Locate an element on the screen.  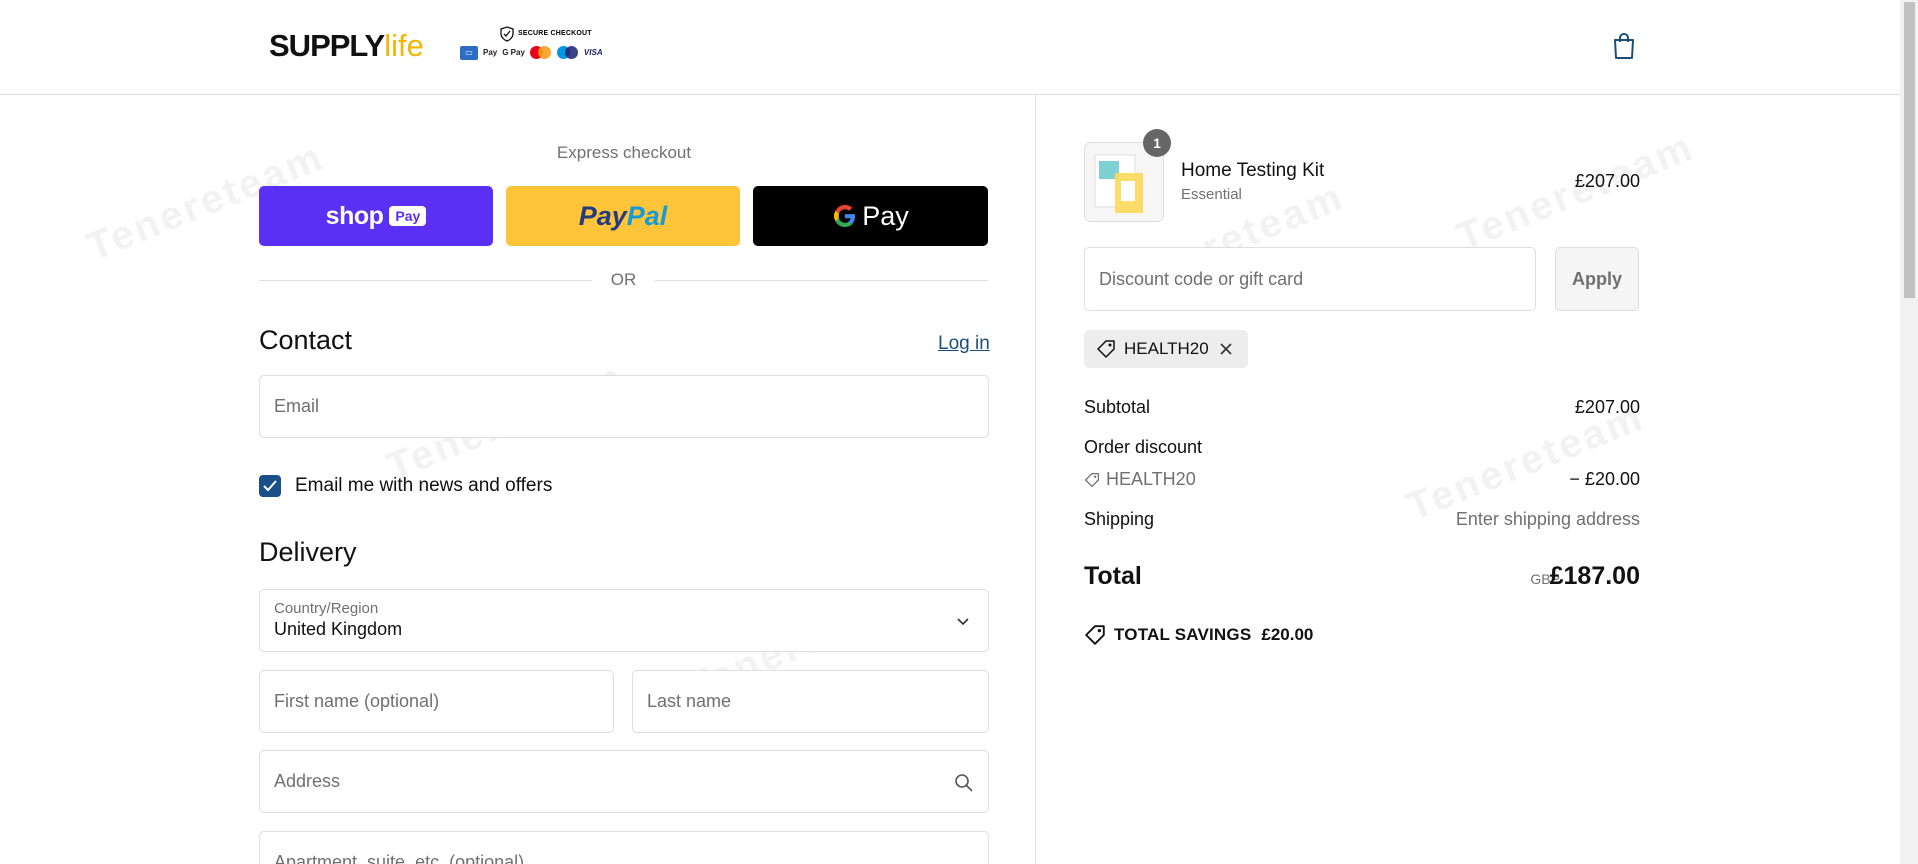
first-name-field: First name (optional) is located at coordinates (436, 701).